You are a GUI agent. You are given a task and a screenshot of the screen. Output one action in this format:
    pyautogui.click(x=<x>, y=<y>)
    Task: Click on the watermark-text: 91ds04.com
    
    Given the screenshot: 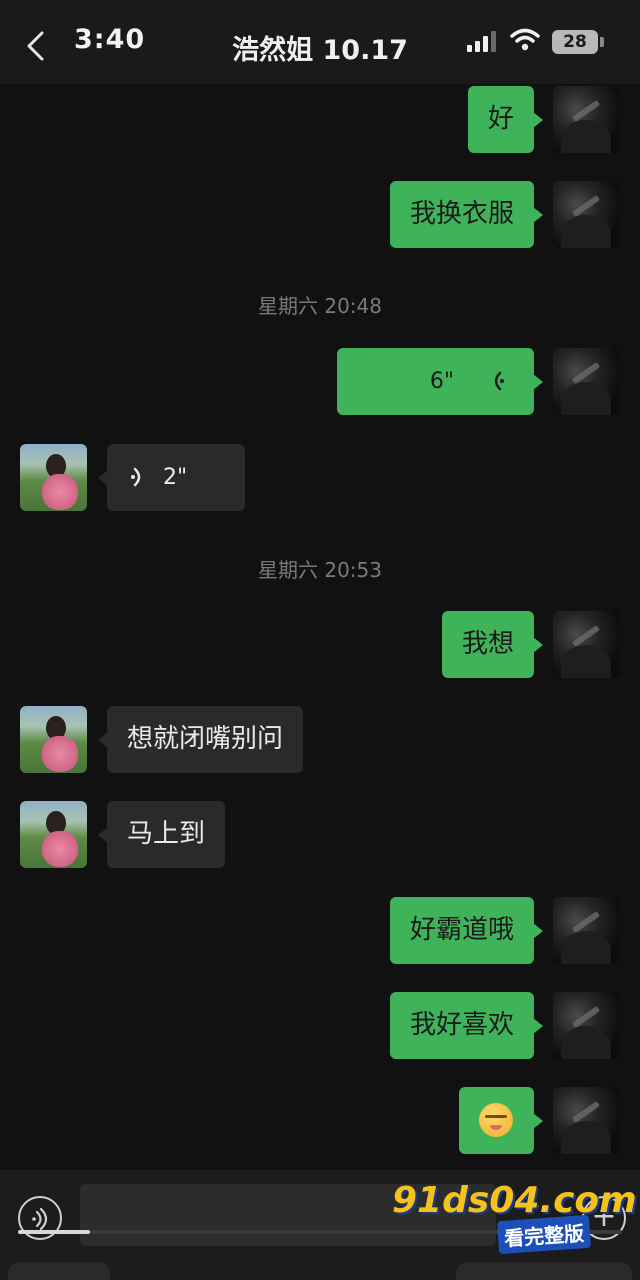 What is the action you would take?
    pyautogui.click(x=514, y=1200)
    